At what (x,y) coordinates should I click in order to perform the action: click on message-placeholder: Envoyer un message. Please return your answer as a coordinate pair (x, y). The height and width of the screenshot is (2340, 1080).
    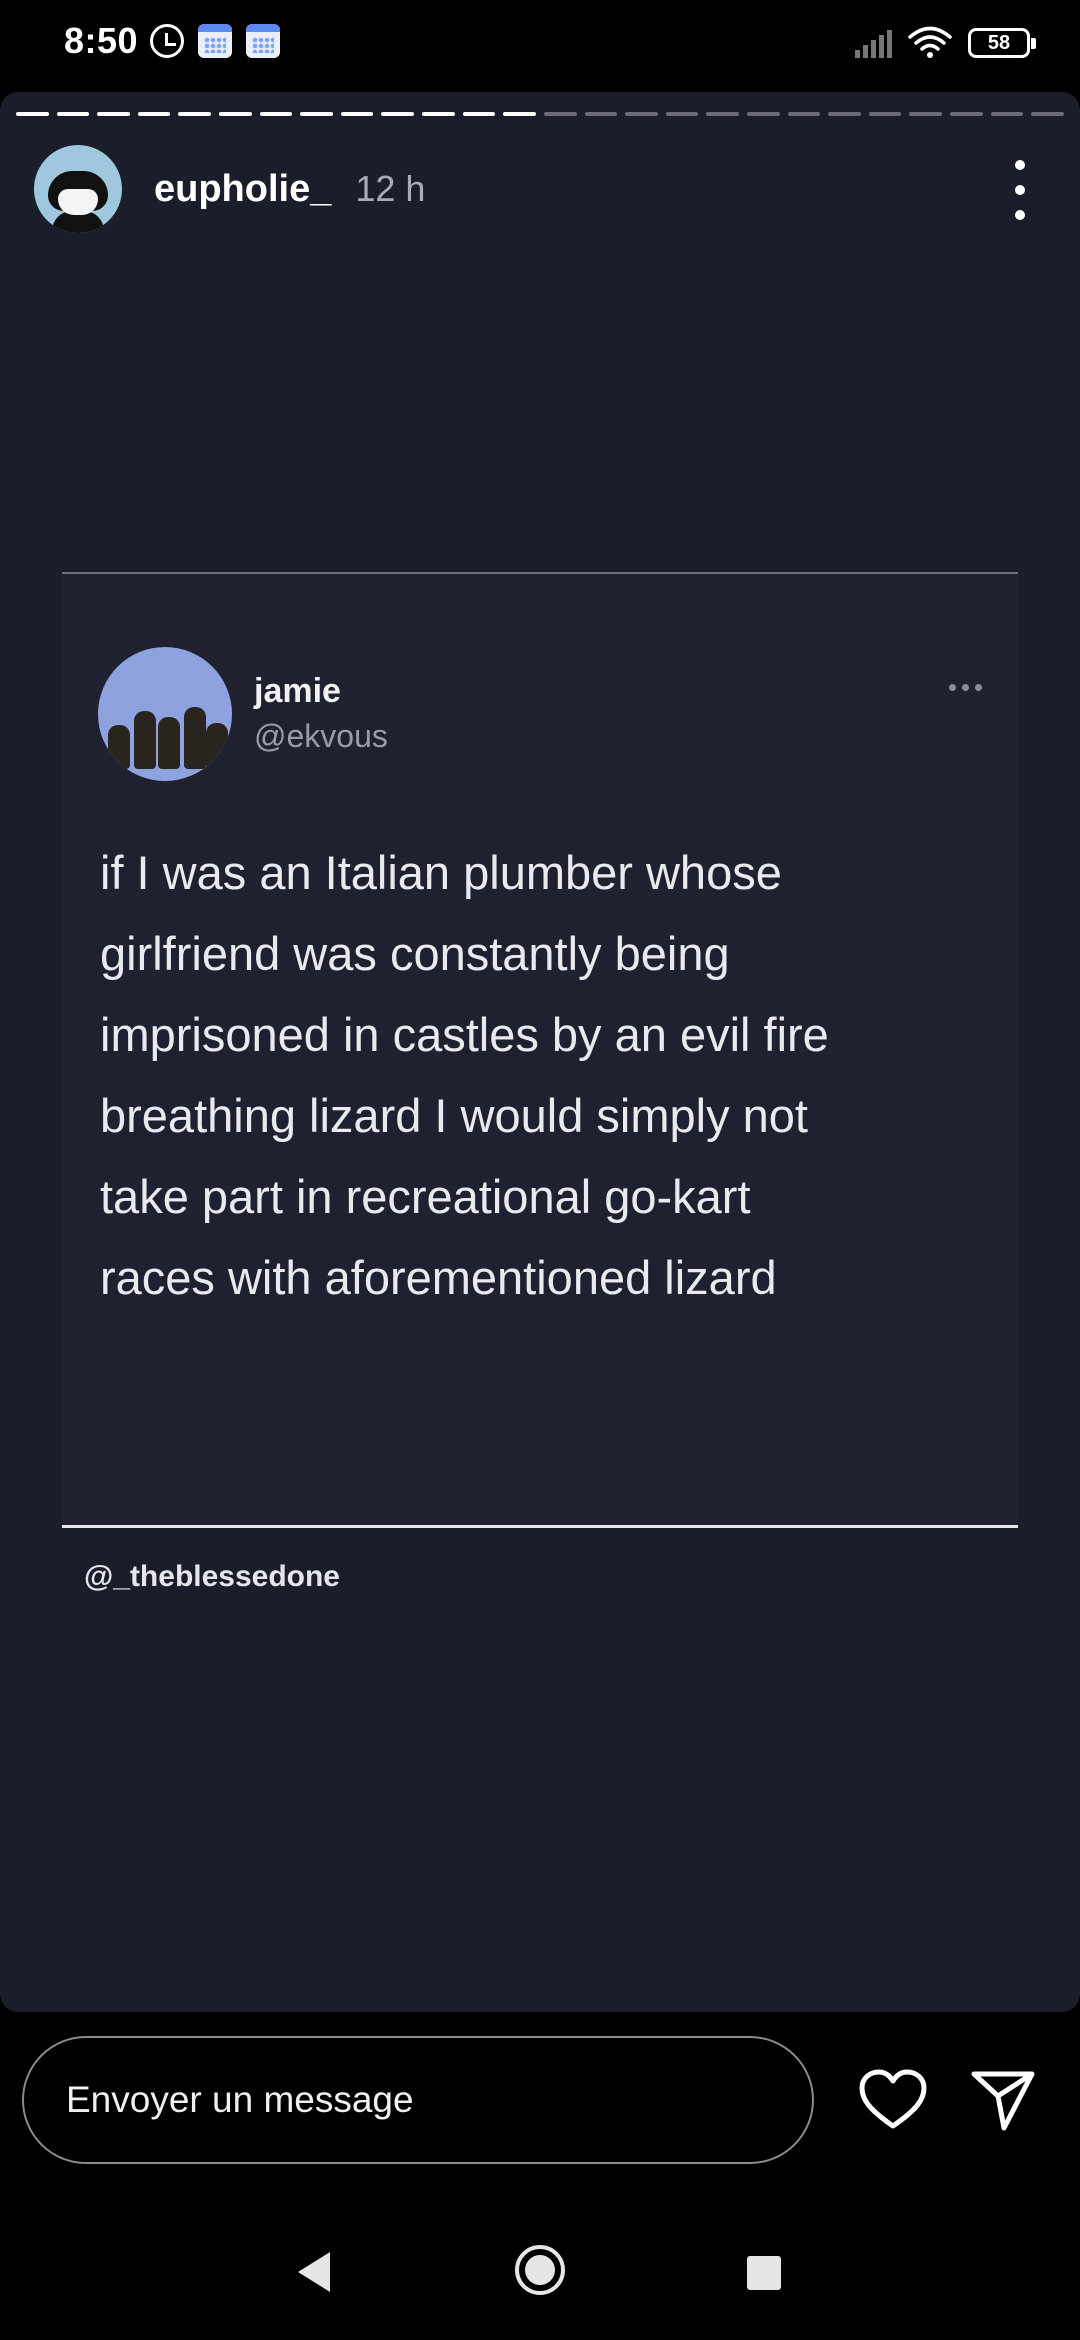
    Looking at the image, I should click on (240, 2099).